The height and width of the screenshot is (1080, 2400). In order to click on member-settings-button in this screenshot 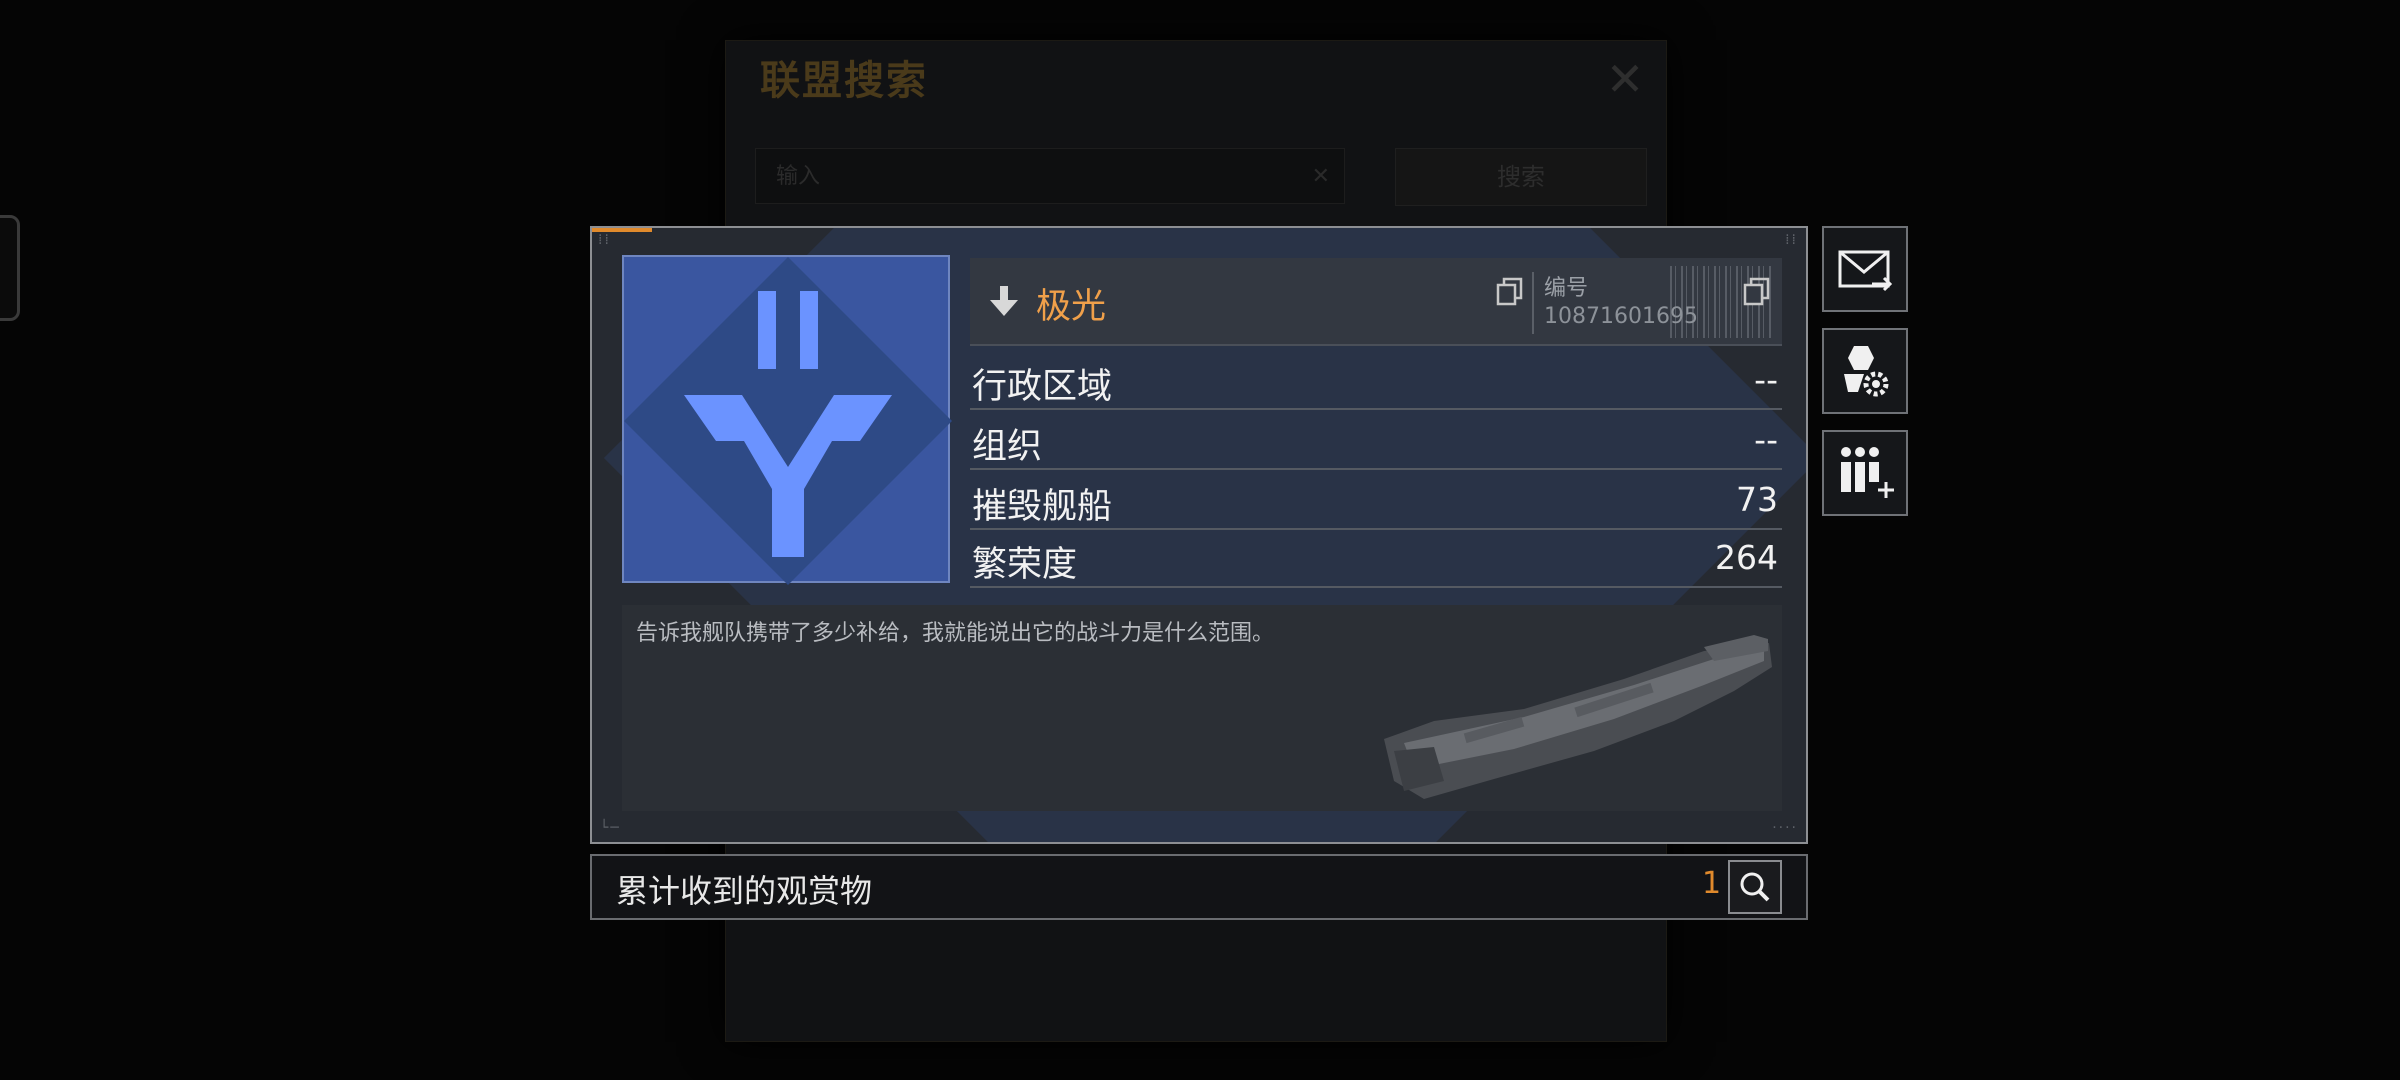, I will do `click(1865, 371)`.